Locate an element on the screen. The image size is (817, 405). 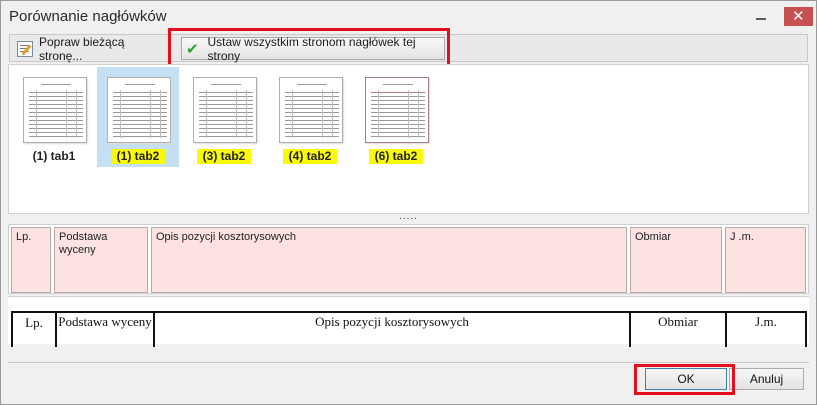
scan-cell-quantity: Obmiar is located at coordinates (677, 330).